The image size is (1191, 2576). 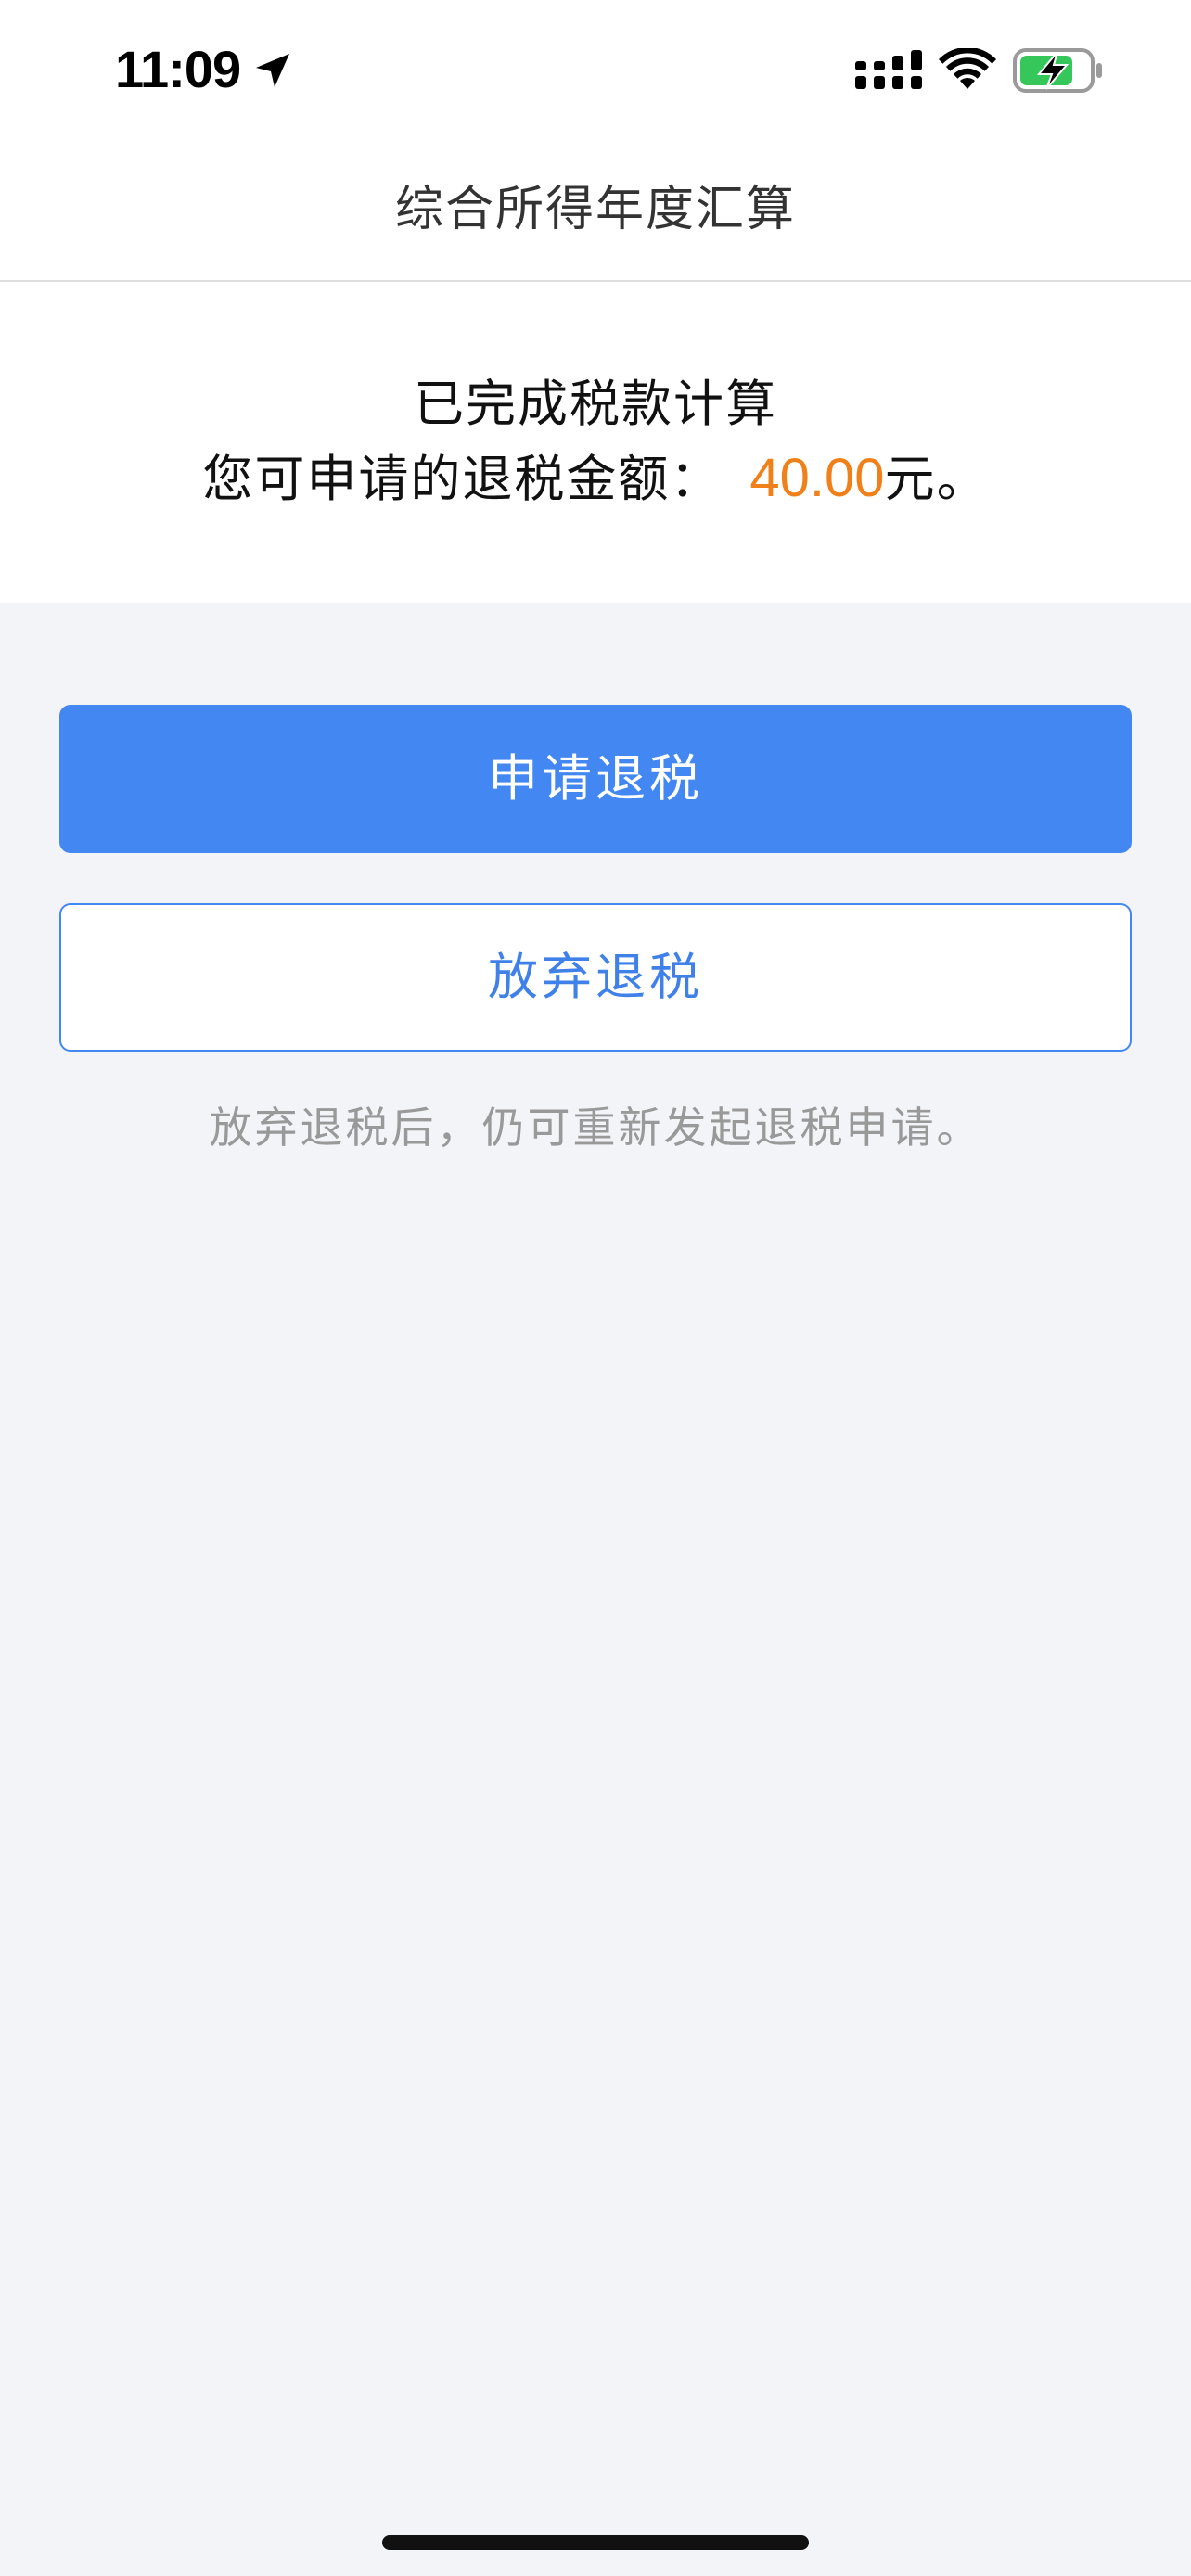 I want to click on home-indicator, so click(x=595, y=2542).